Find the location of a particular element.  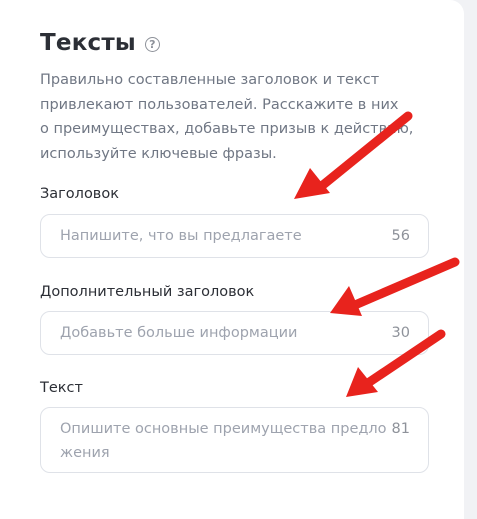

subheadline-label: Дополнительный заголовок is located at coordinates (147, 292).